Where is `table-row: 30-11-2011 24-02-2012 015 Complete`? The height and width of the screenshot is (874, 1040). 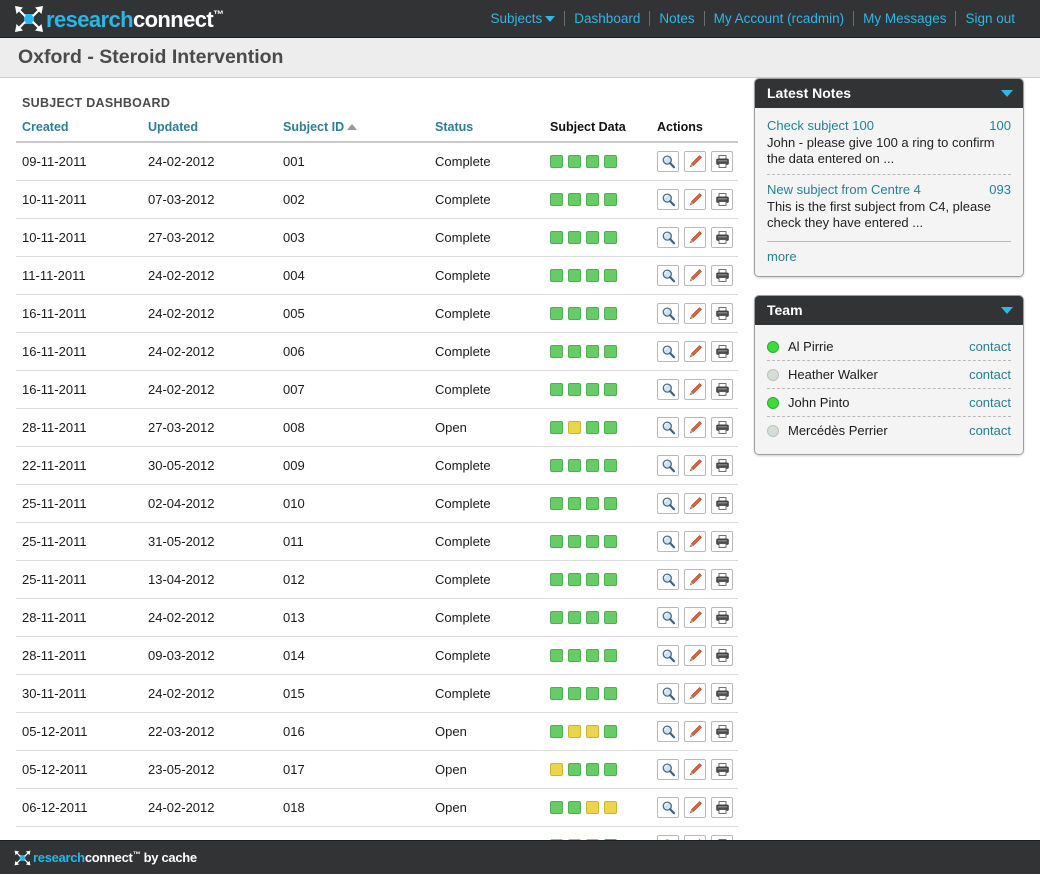
table-row: 30-11-2011 24-02-2012 015 Complete is located at coordinates (377, 693).